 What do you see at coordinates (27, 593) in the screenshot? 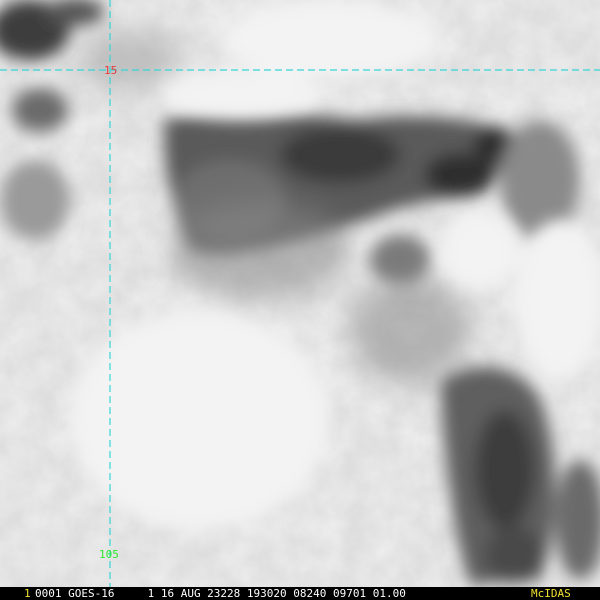
I see `frame-number: 1` at bounding box center [27, 593].